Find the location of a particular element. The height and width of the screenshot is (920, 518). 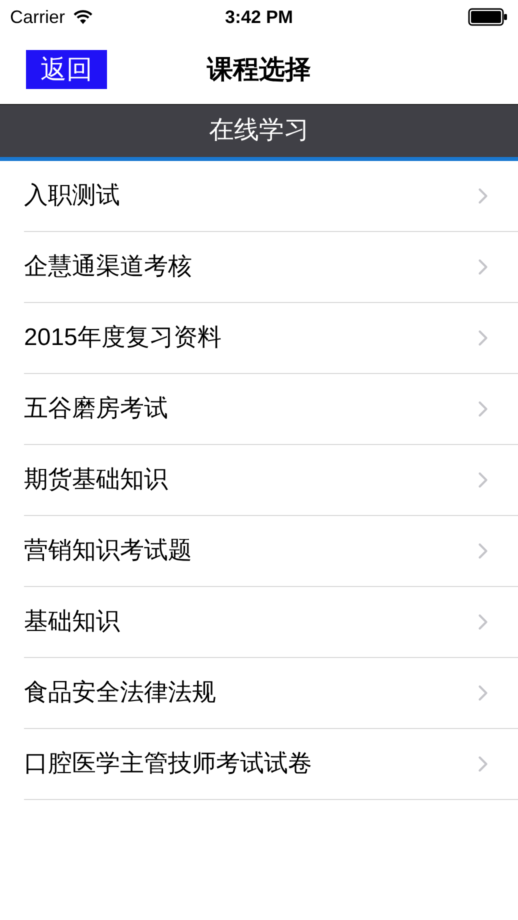

back-button: 返回 is located at coordinates (66, 69).